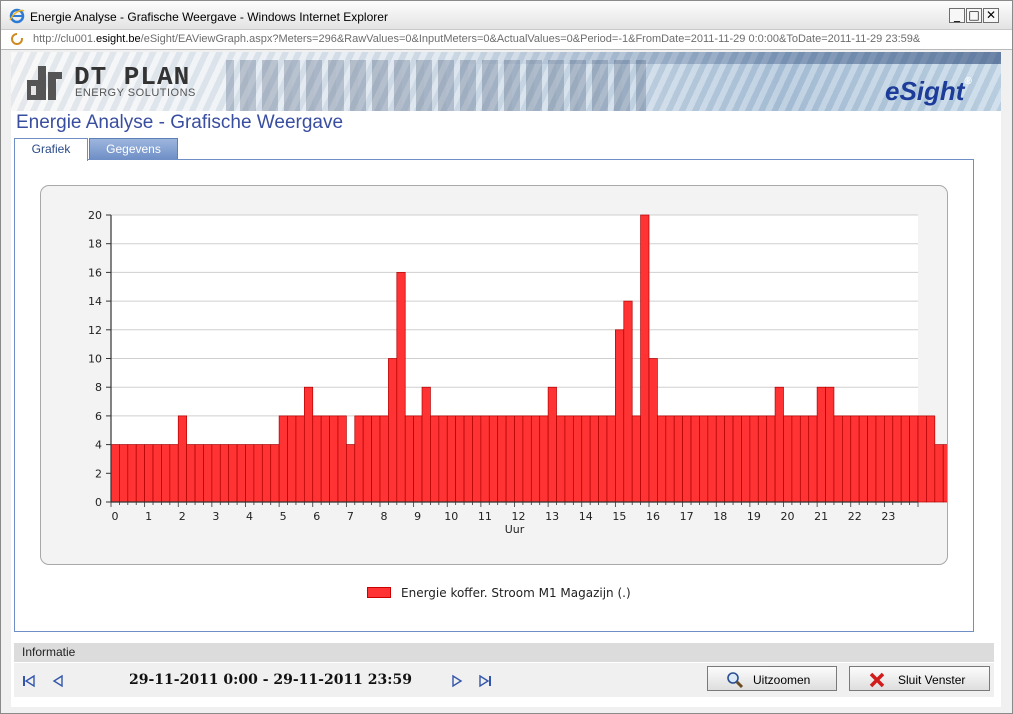  What do you see at coordinates (17, 39) in the screenshot?
I see `page-icon` at bounding box center [17, 39].